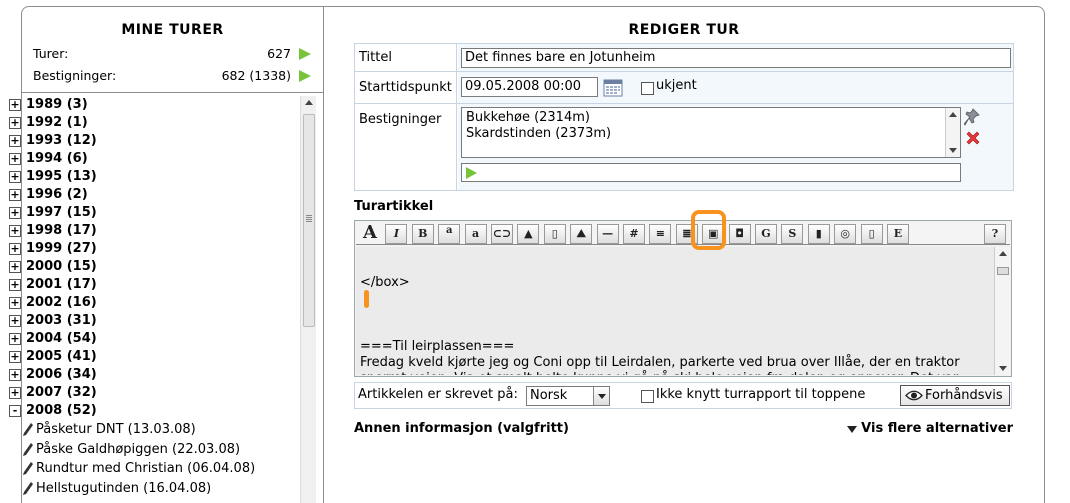 The width and height of the screenshot is (1070, 503). What do you see at coordinates (61, 266) in the screenshot?
I see `tree-year-label: 2000 (15)` at bounding box center [61, 266].